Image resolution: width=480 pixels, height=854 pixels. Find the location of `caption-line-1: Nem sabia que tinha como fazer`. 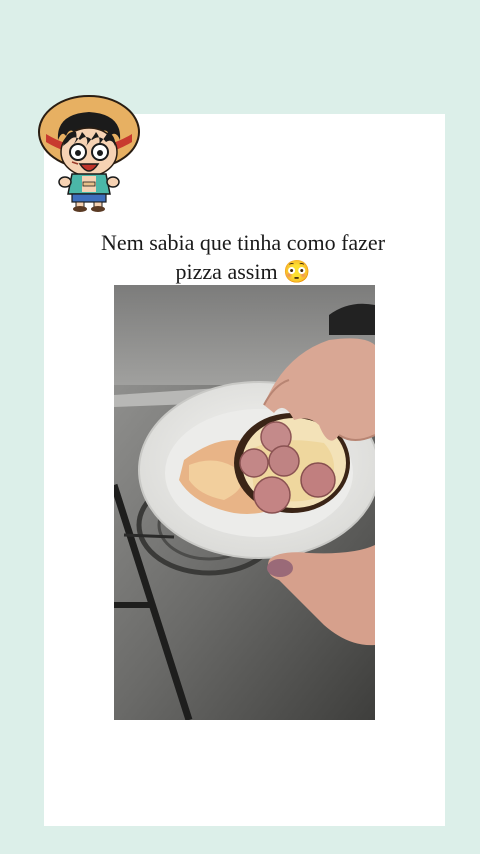

caption-line-1: Nem sabia que tinha como fazer is located at coordinates (243, 242).